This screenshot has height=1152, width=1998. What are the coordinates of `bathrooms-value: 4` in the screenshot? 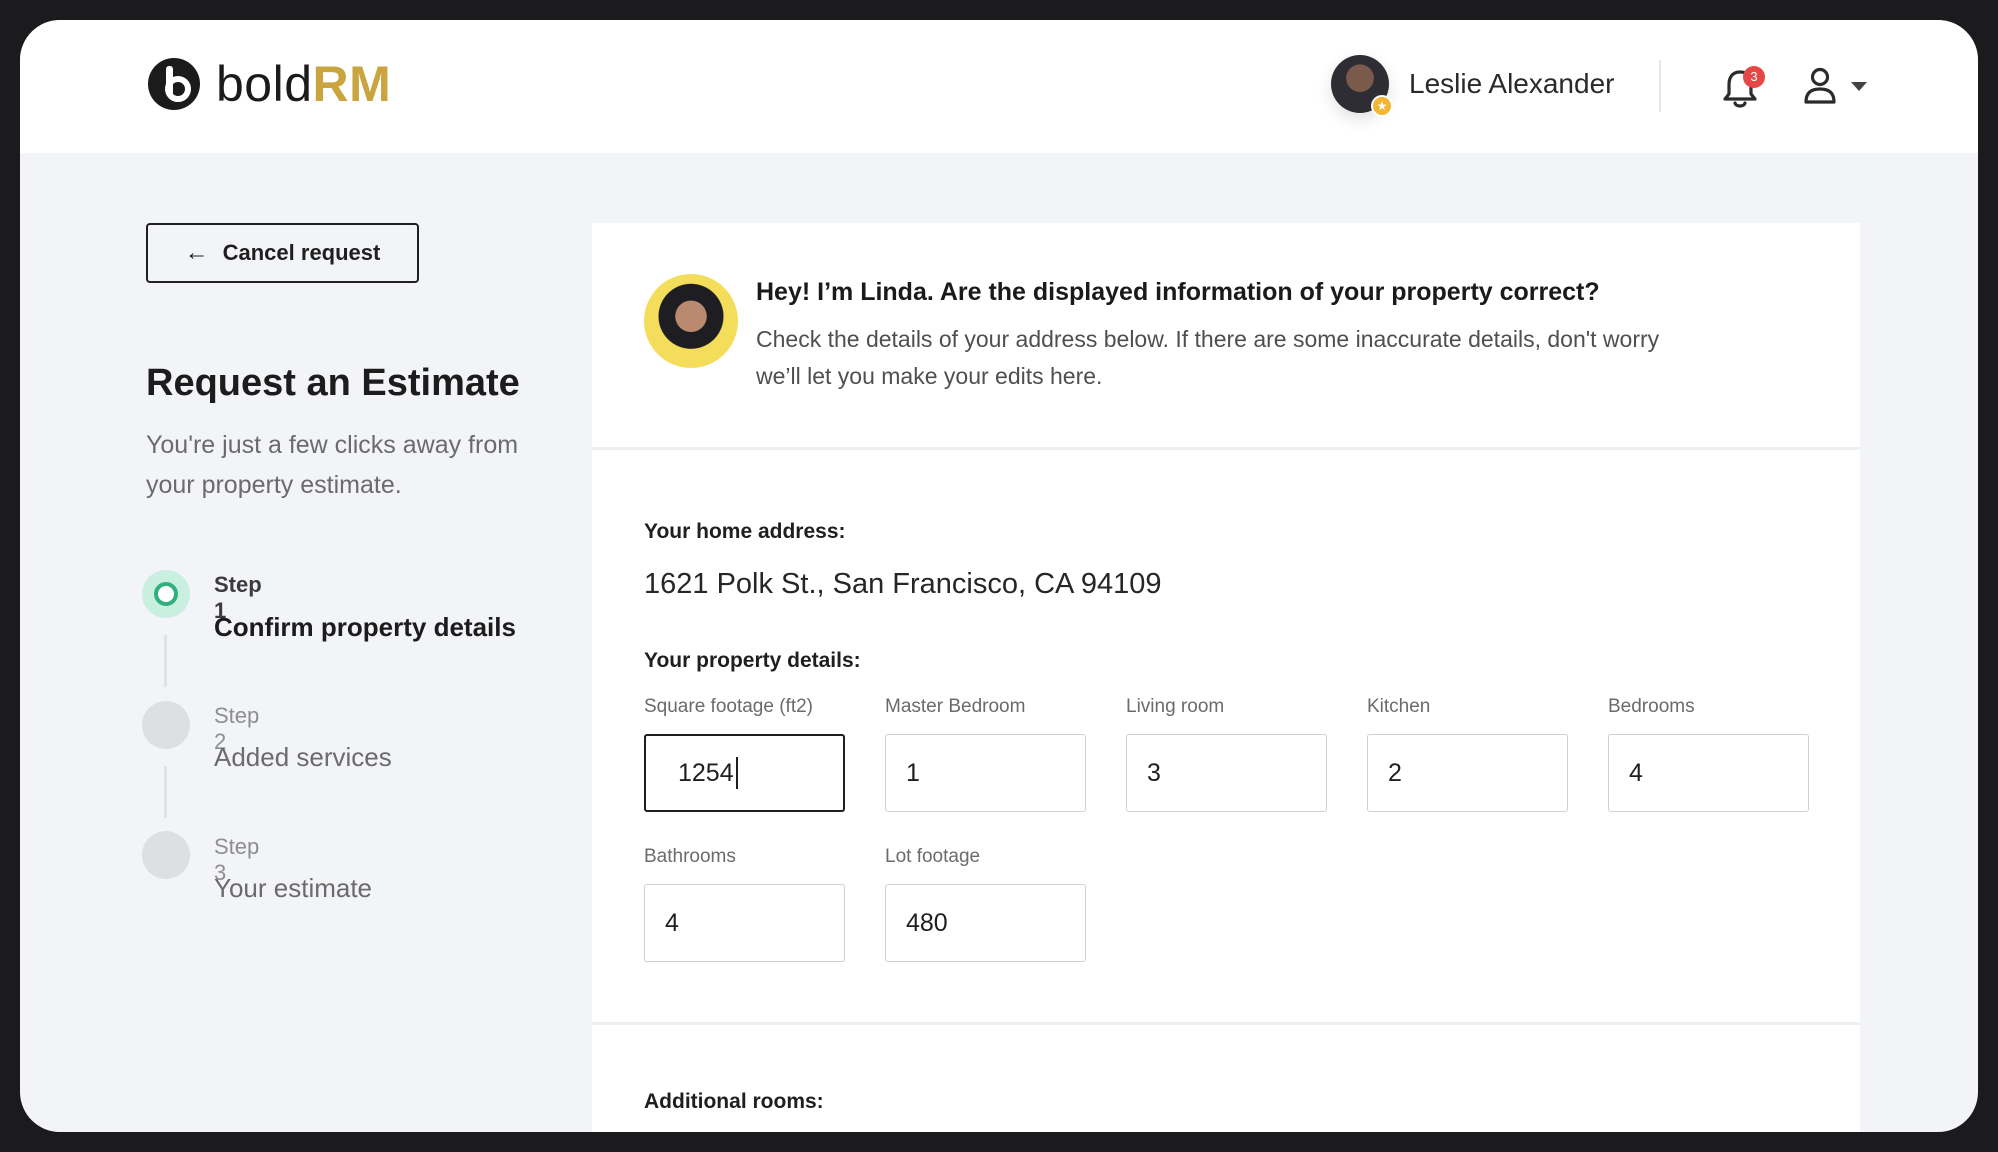 It's located at (672, 922).